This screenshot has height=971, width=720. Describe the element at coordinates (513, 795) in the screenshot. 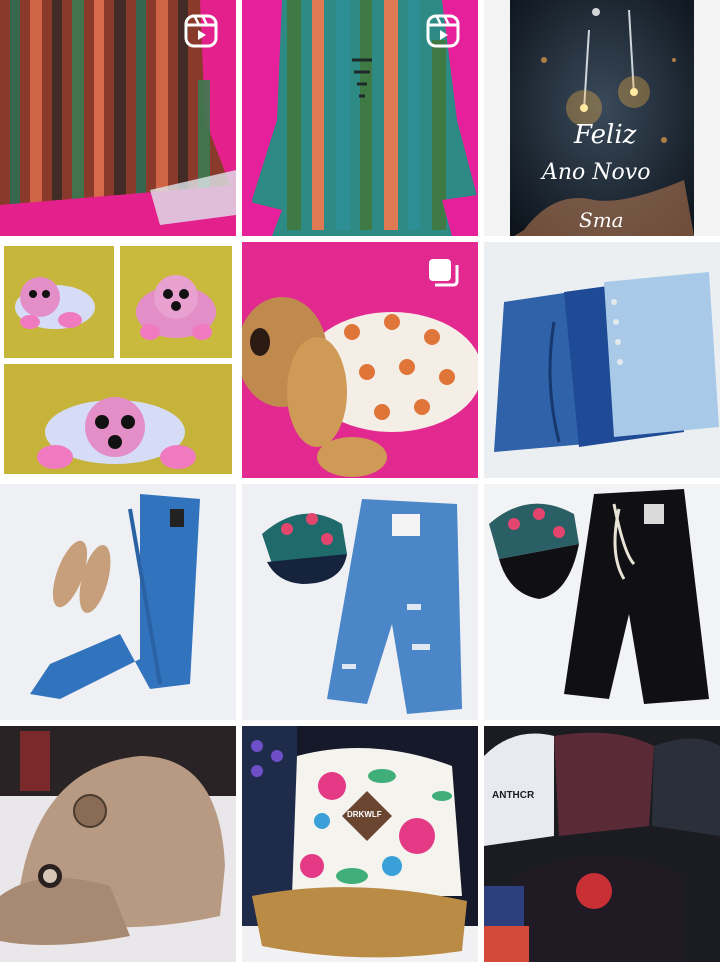

I see `cap-brand-label: ANTHCR` at that location.